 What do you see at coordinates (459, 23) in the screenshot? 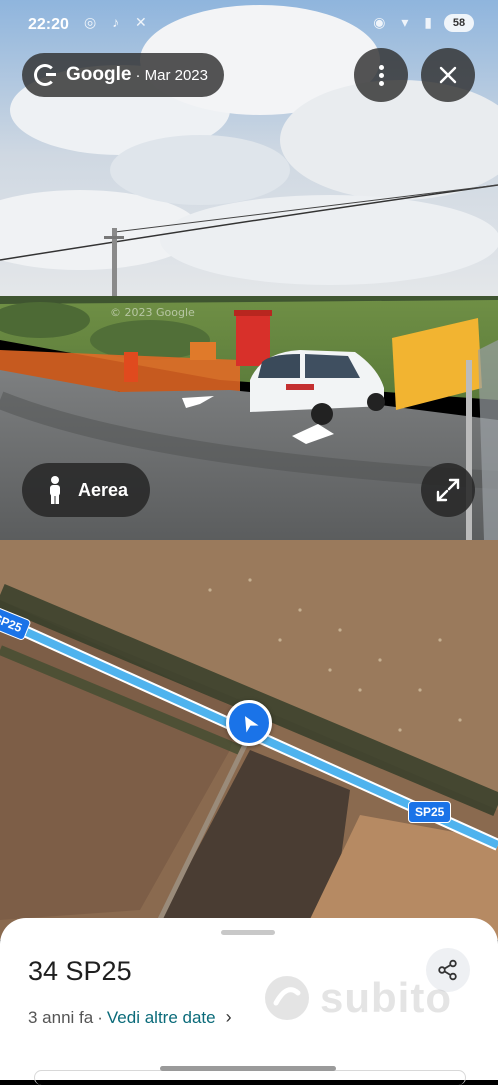
I see `battery-icon: 58` at bounding box center [459, 23].